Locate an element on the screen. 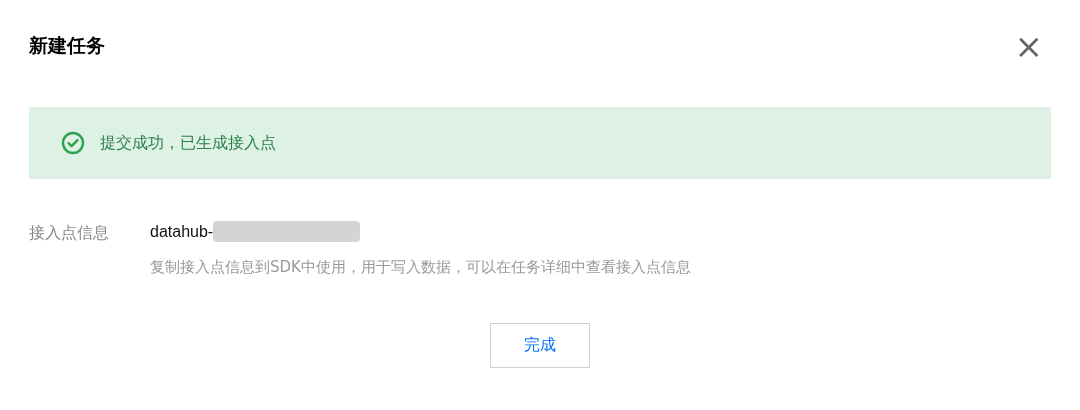 The height and width of the screenshot is (410, 1080). endpoint-value: datahub- is located at coordinates (182, 231).